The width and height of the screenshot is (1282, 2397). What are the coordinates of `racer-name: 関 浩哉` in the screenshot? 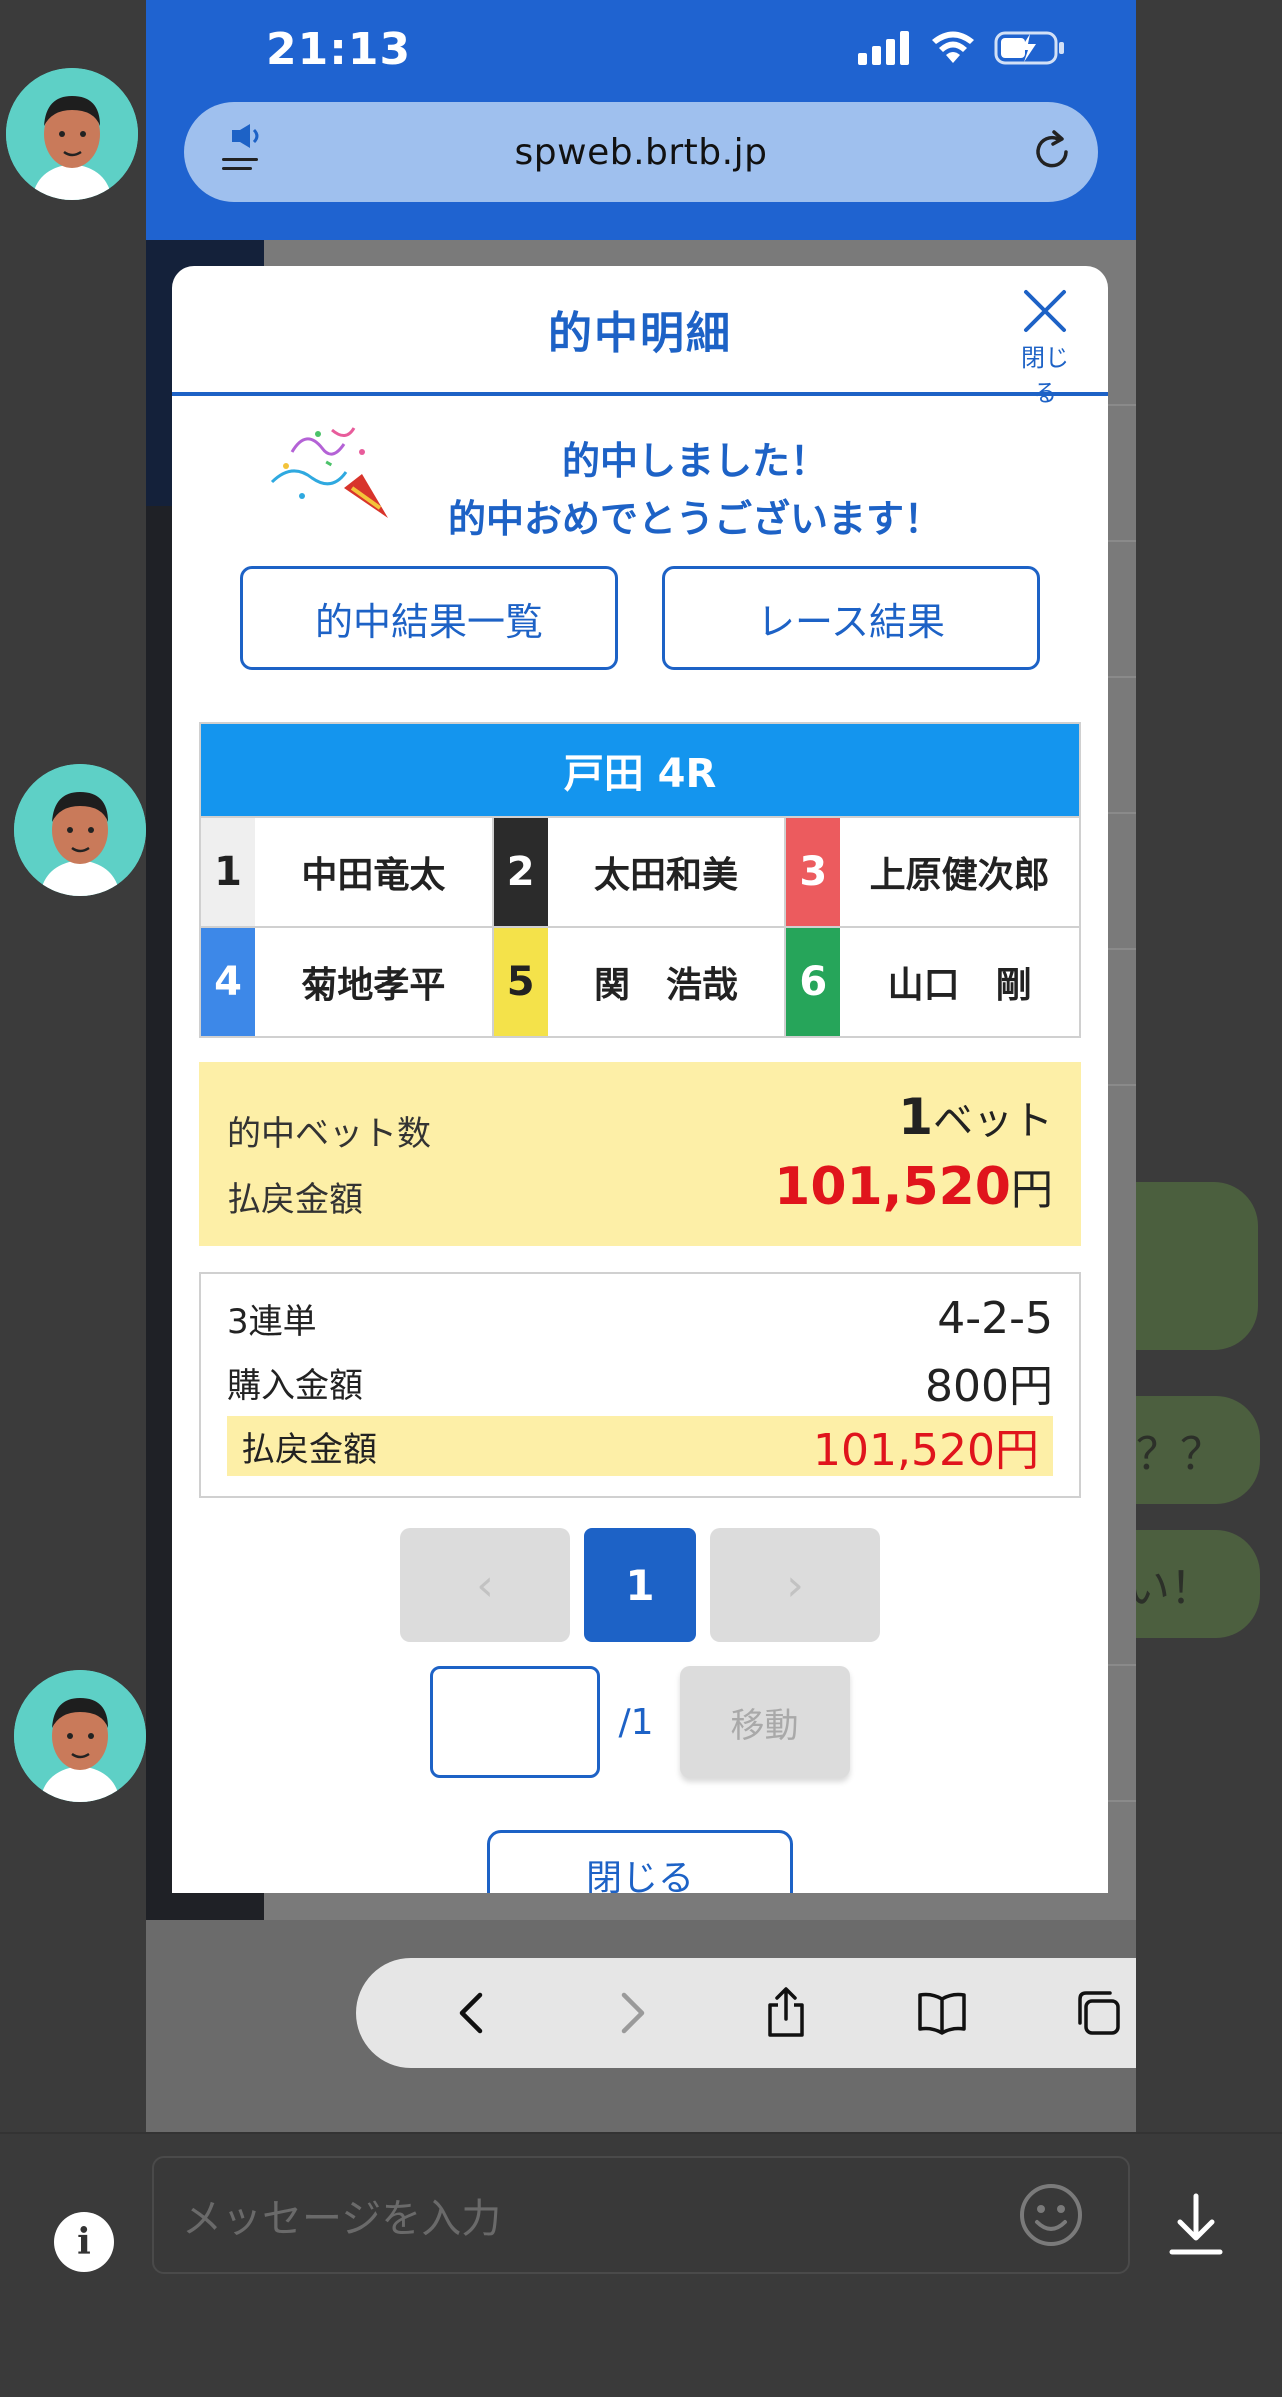 It's located at (665, 985).